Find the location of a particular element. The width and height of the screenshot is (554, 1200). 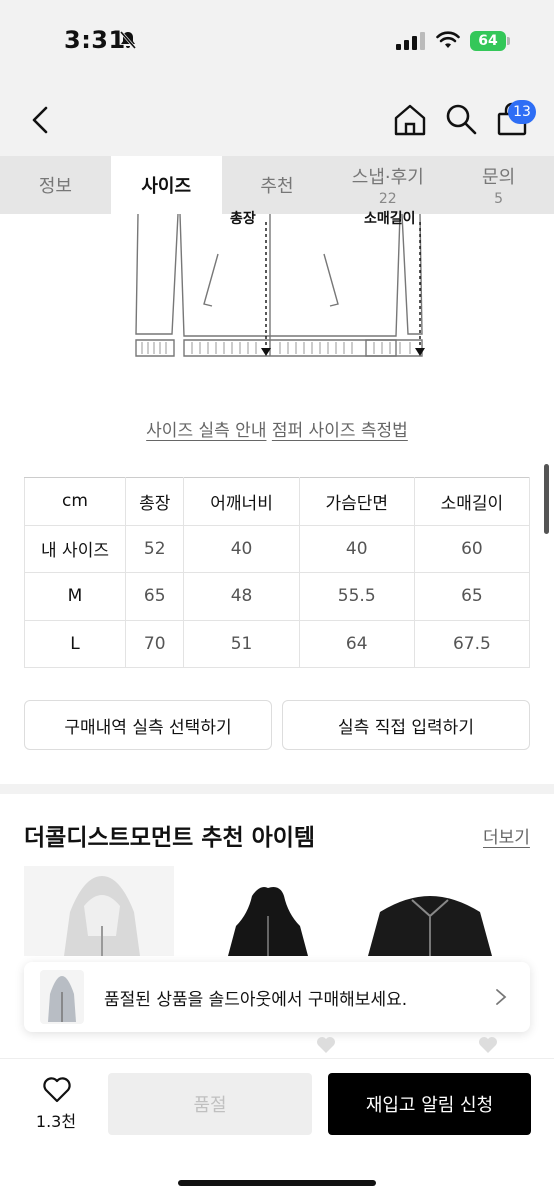

soldout-banner-message: 품절된 상품을 솔드아웃에서 구매해보세요. is located at coordinates (256, 999).